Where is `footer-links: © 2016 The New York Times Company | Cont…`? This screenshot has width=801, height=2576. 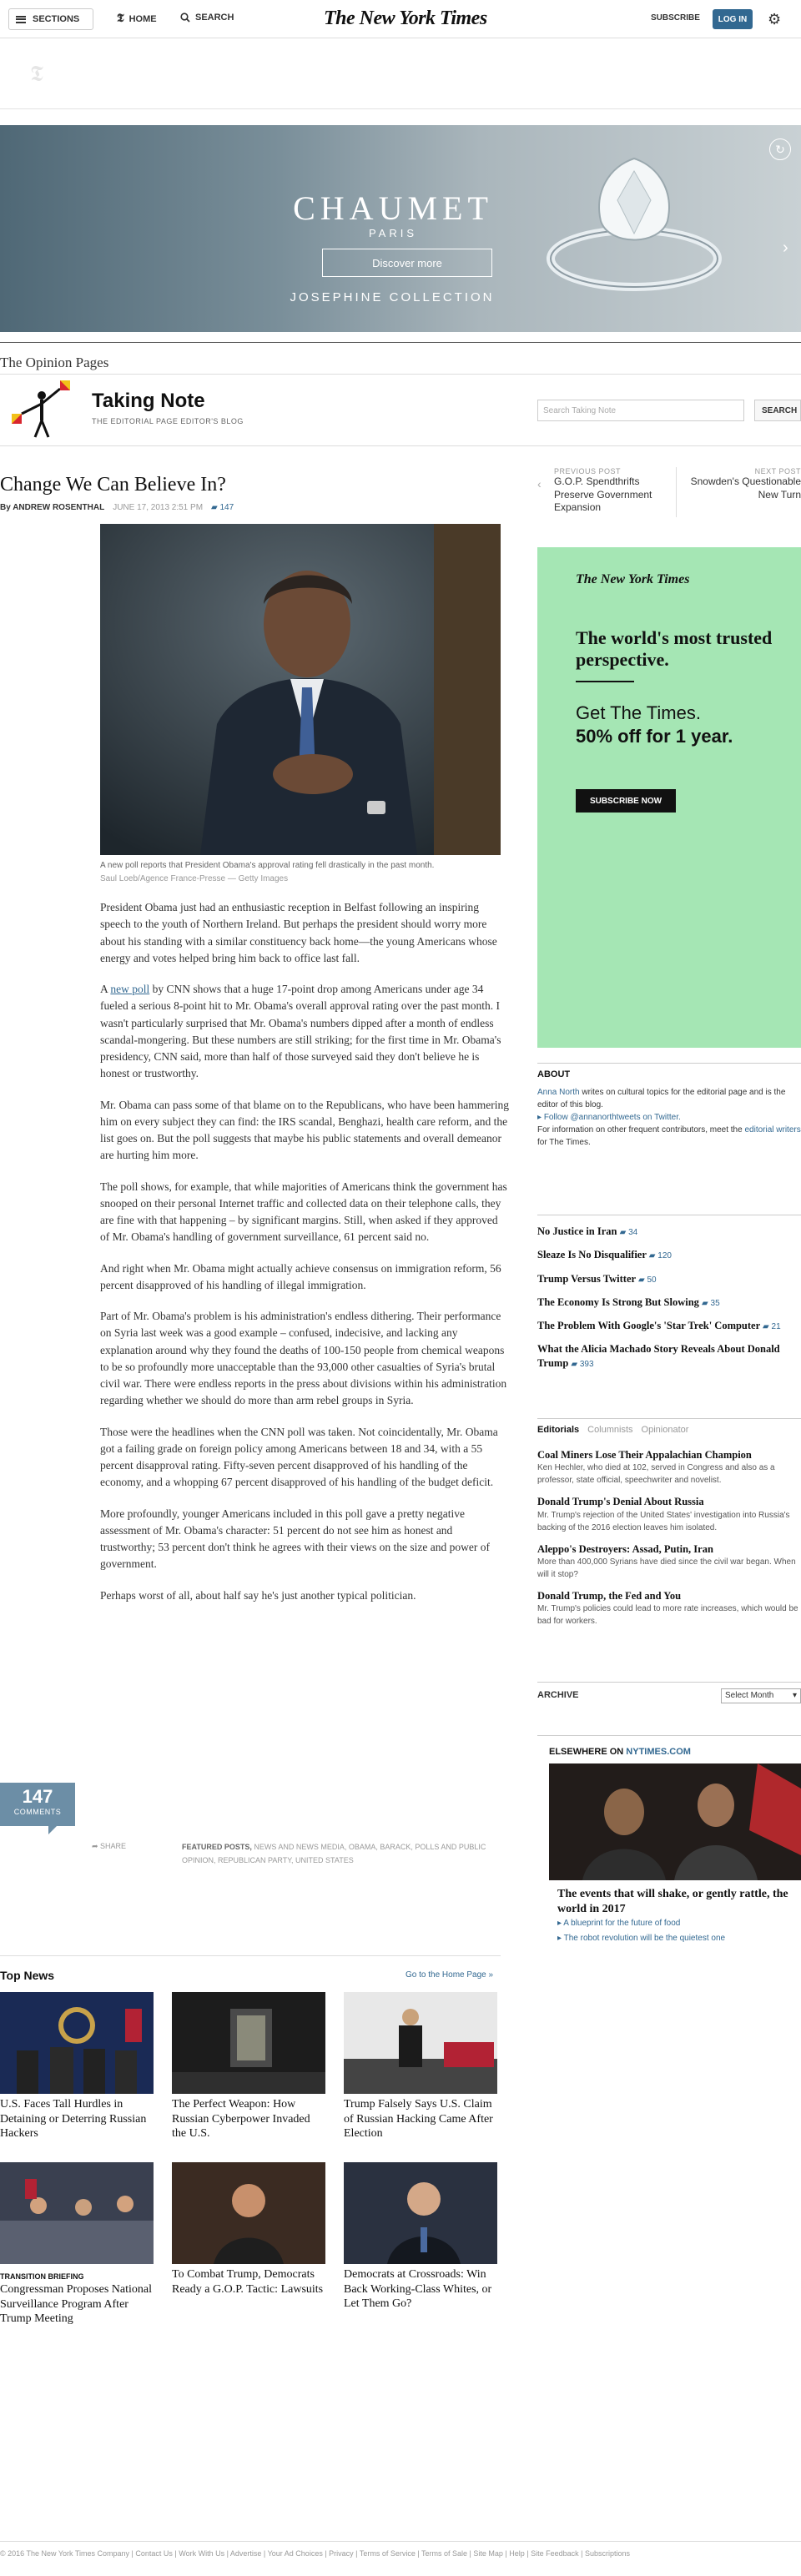 footer-links: © 2016 The New York Times Company | Cont… is located at coordinates (400, 2553).